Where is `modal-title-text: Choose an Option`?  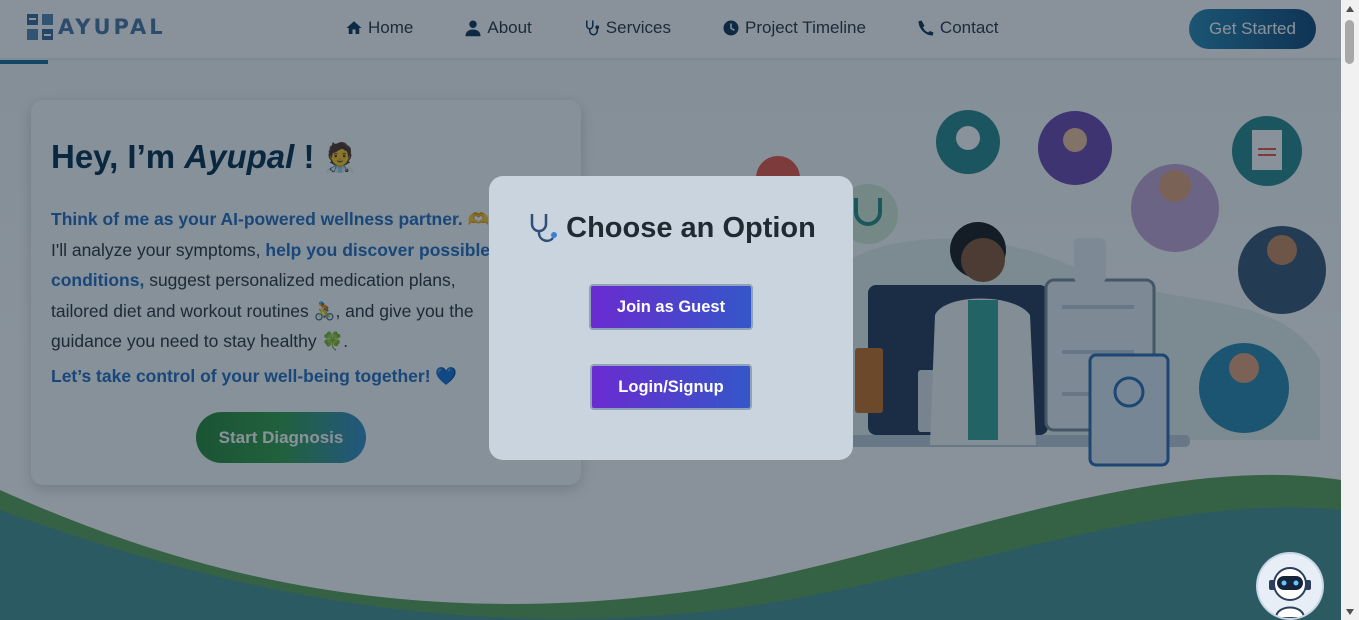
modal-title-text: Choose an Option is located at coordinates (691, 227).